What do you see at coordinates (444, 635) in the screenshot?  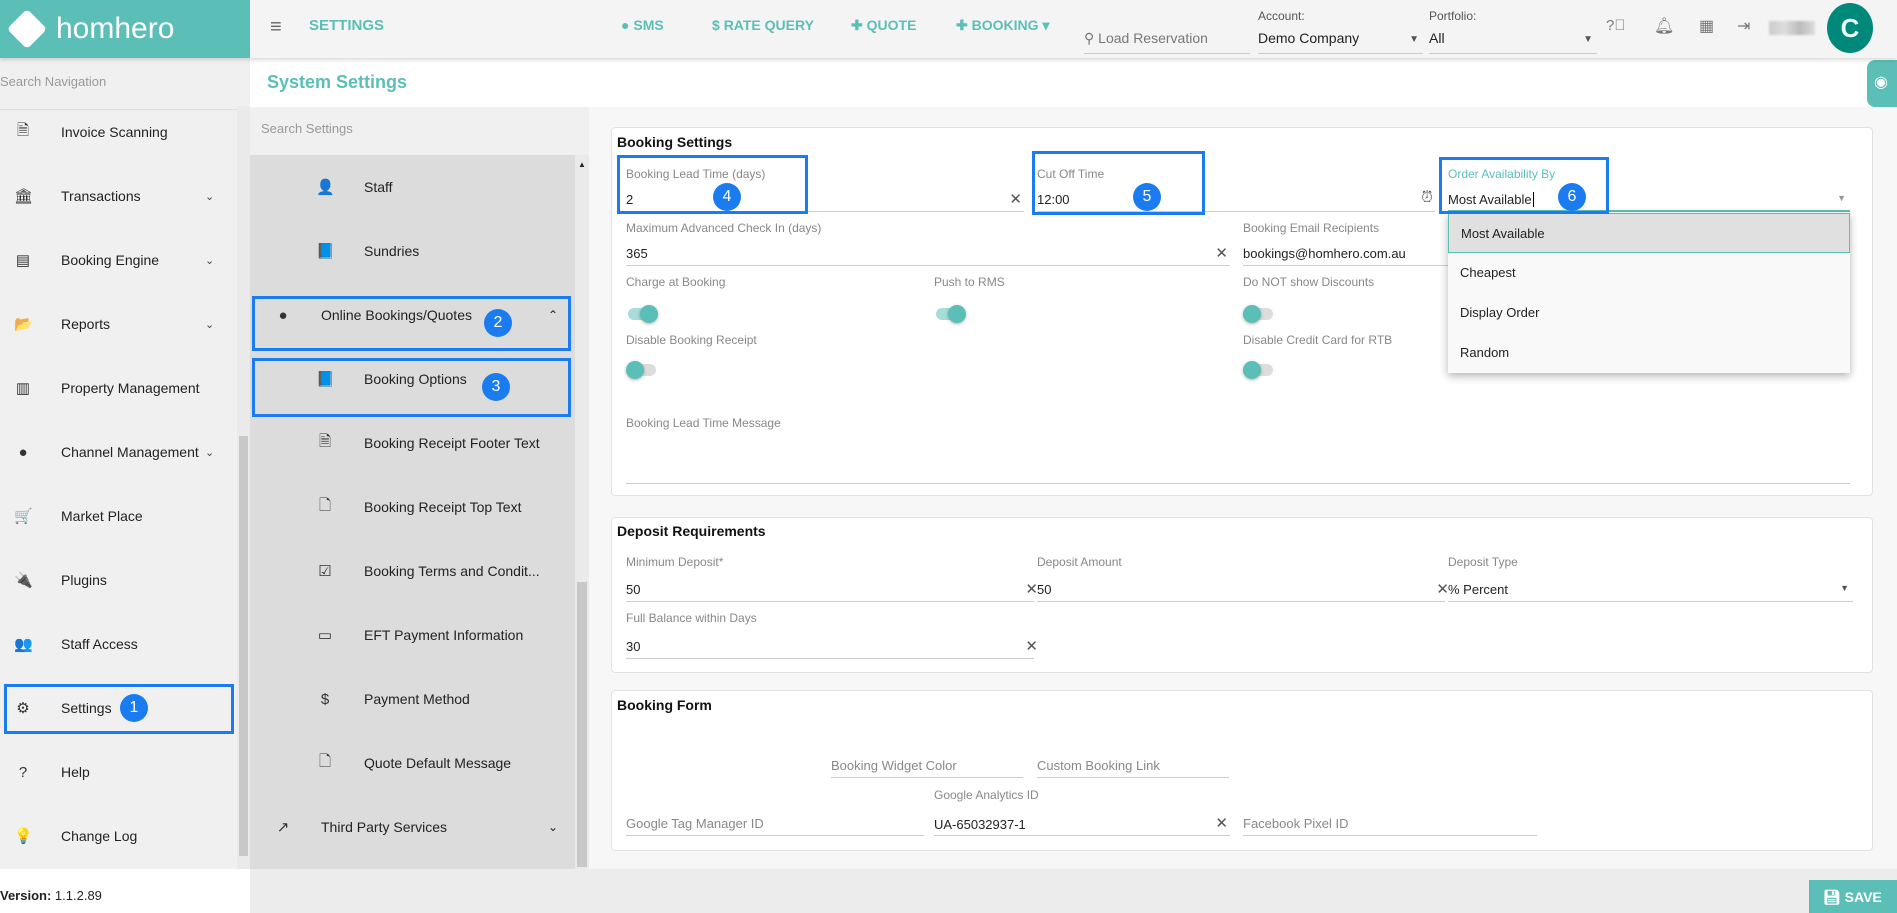 I see `settings-item-label: EFT Payment Information` at bounding box center [444, 635].